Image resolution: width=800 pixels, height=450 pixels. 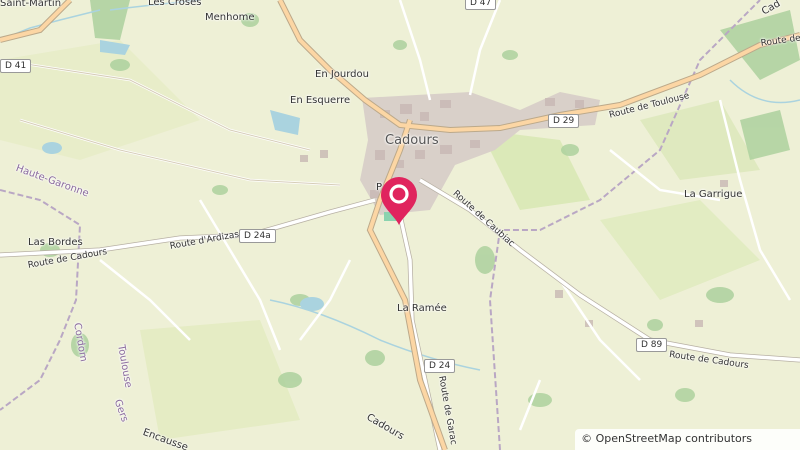 What do you see at coordinates (257, 236) in the screenshot?
I see `road-shield-d24a: D 24a` at bounding box center [257, 236].